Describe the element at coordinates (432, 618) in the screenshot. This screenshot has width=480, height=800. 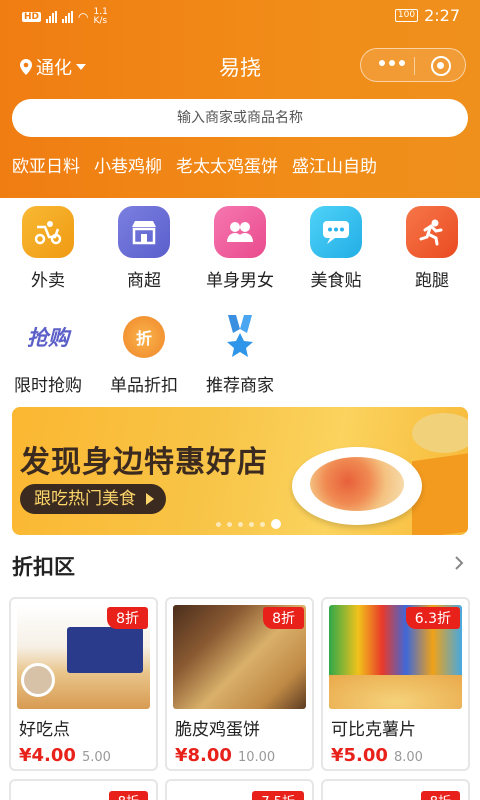
I see `discount-badge: 6.3折` at that location.